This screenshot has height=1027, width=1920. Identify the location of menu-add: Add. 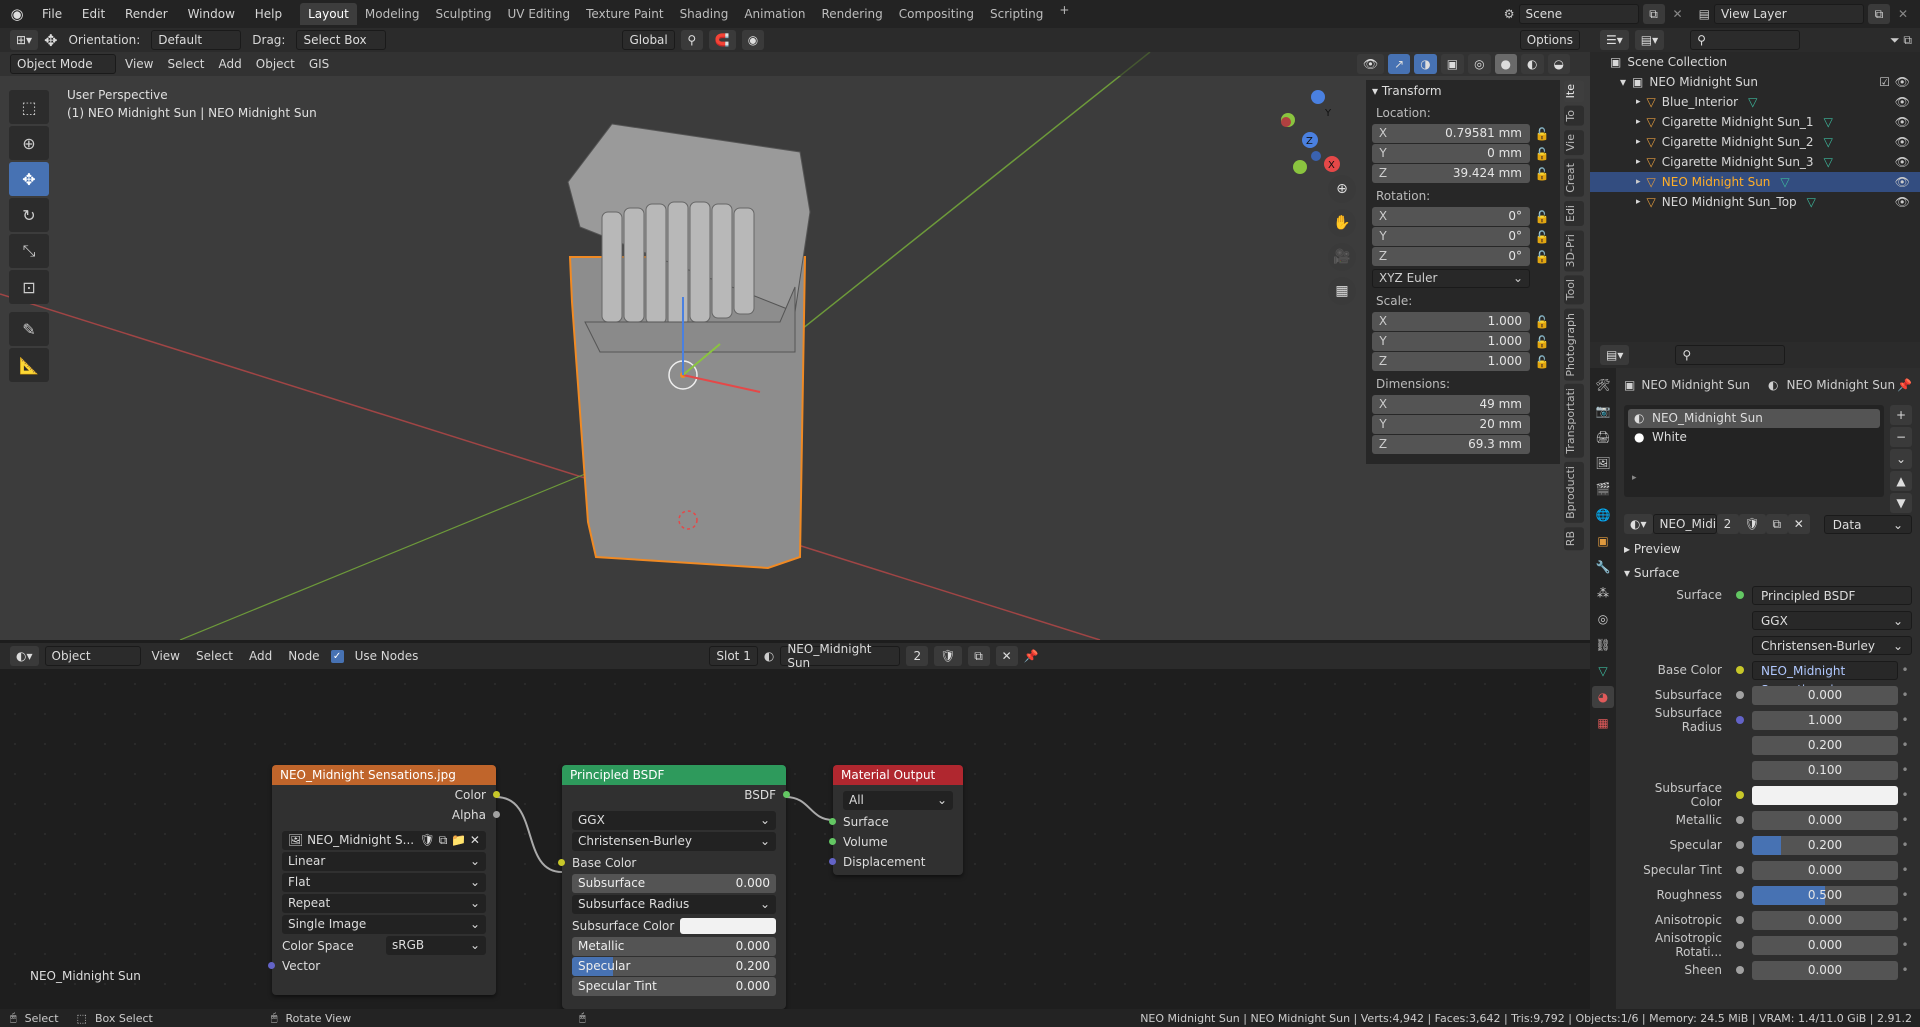
(260, 656).